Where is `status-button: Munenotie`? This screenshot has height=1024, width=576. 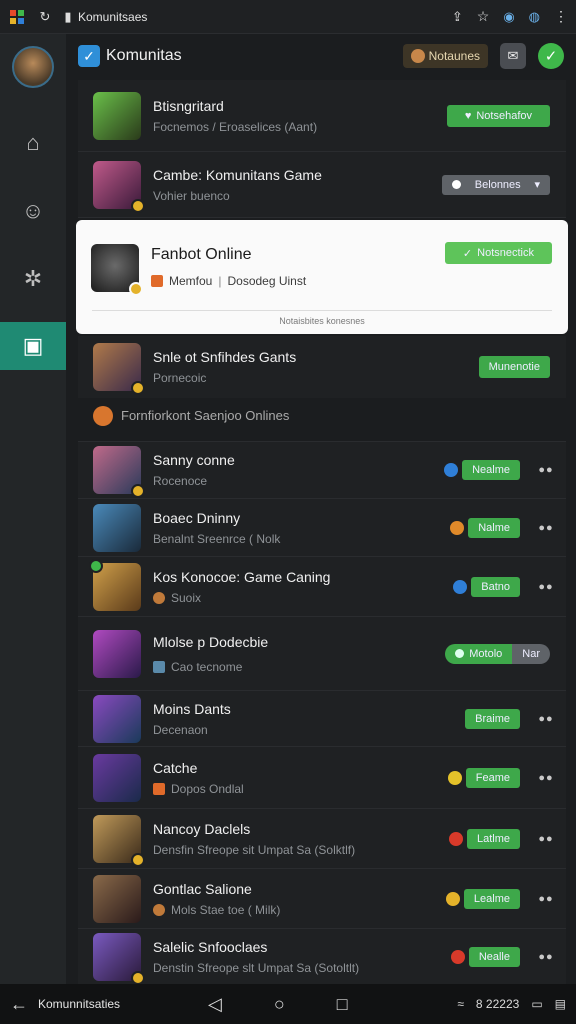 status-button: Munenotie is located at coordinates (514, 367).